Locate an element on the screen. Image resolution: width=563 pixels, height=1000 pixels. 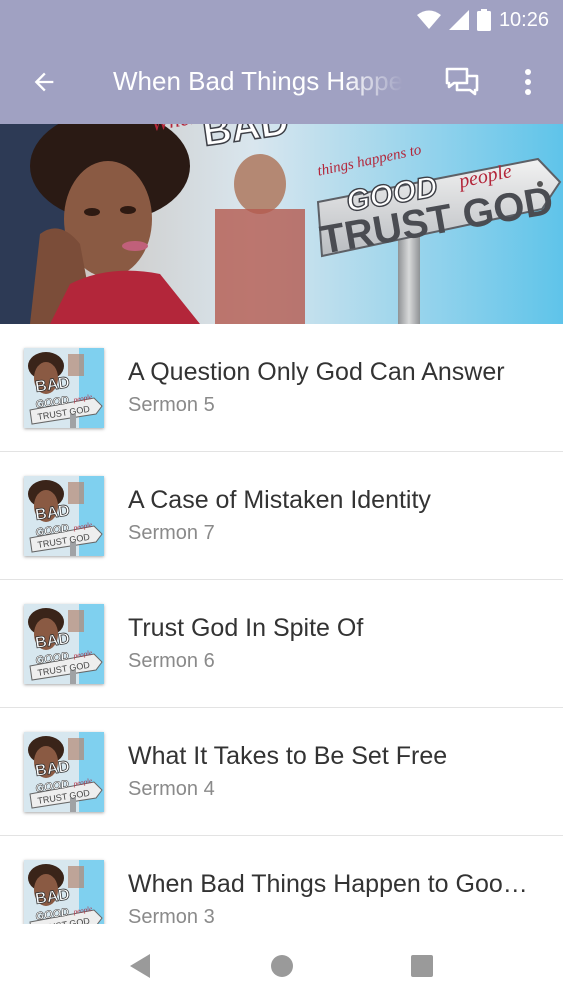
back-button is located at coordinates (44, 82).